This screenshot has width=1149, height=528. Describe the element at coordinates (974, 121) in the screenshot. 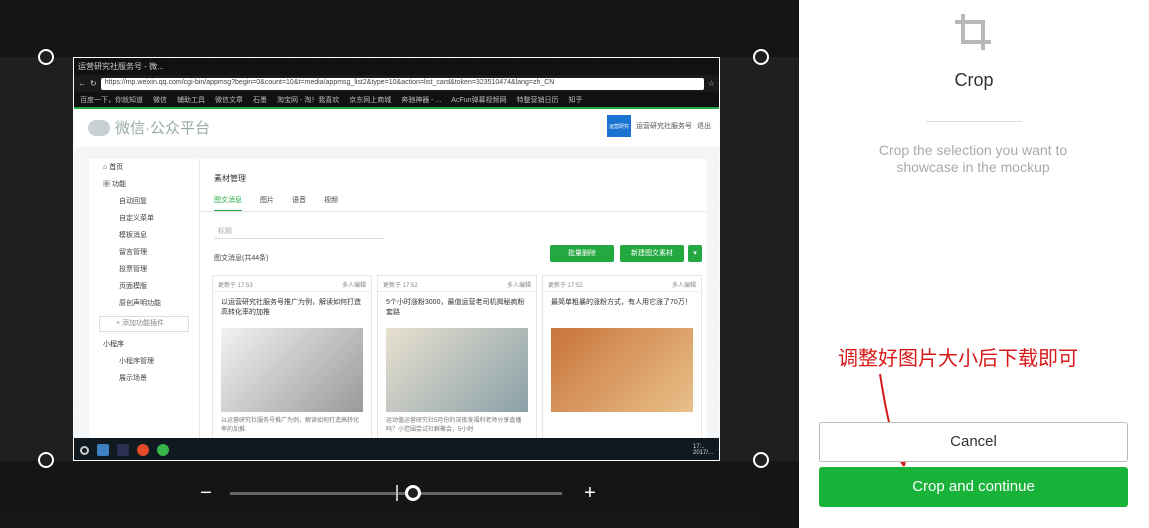

I see `panel-divider` at that location.